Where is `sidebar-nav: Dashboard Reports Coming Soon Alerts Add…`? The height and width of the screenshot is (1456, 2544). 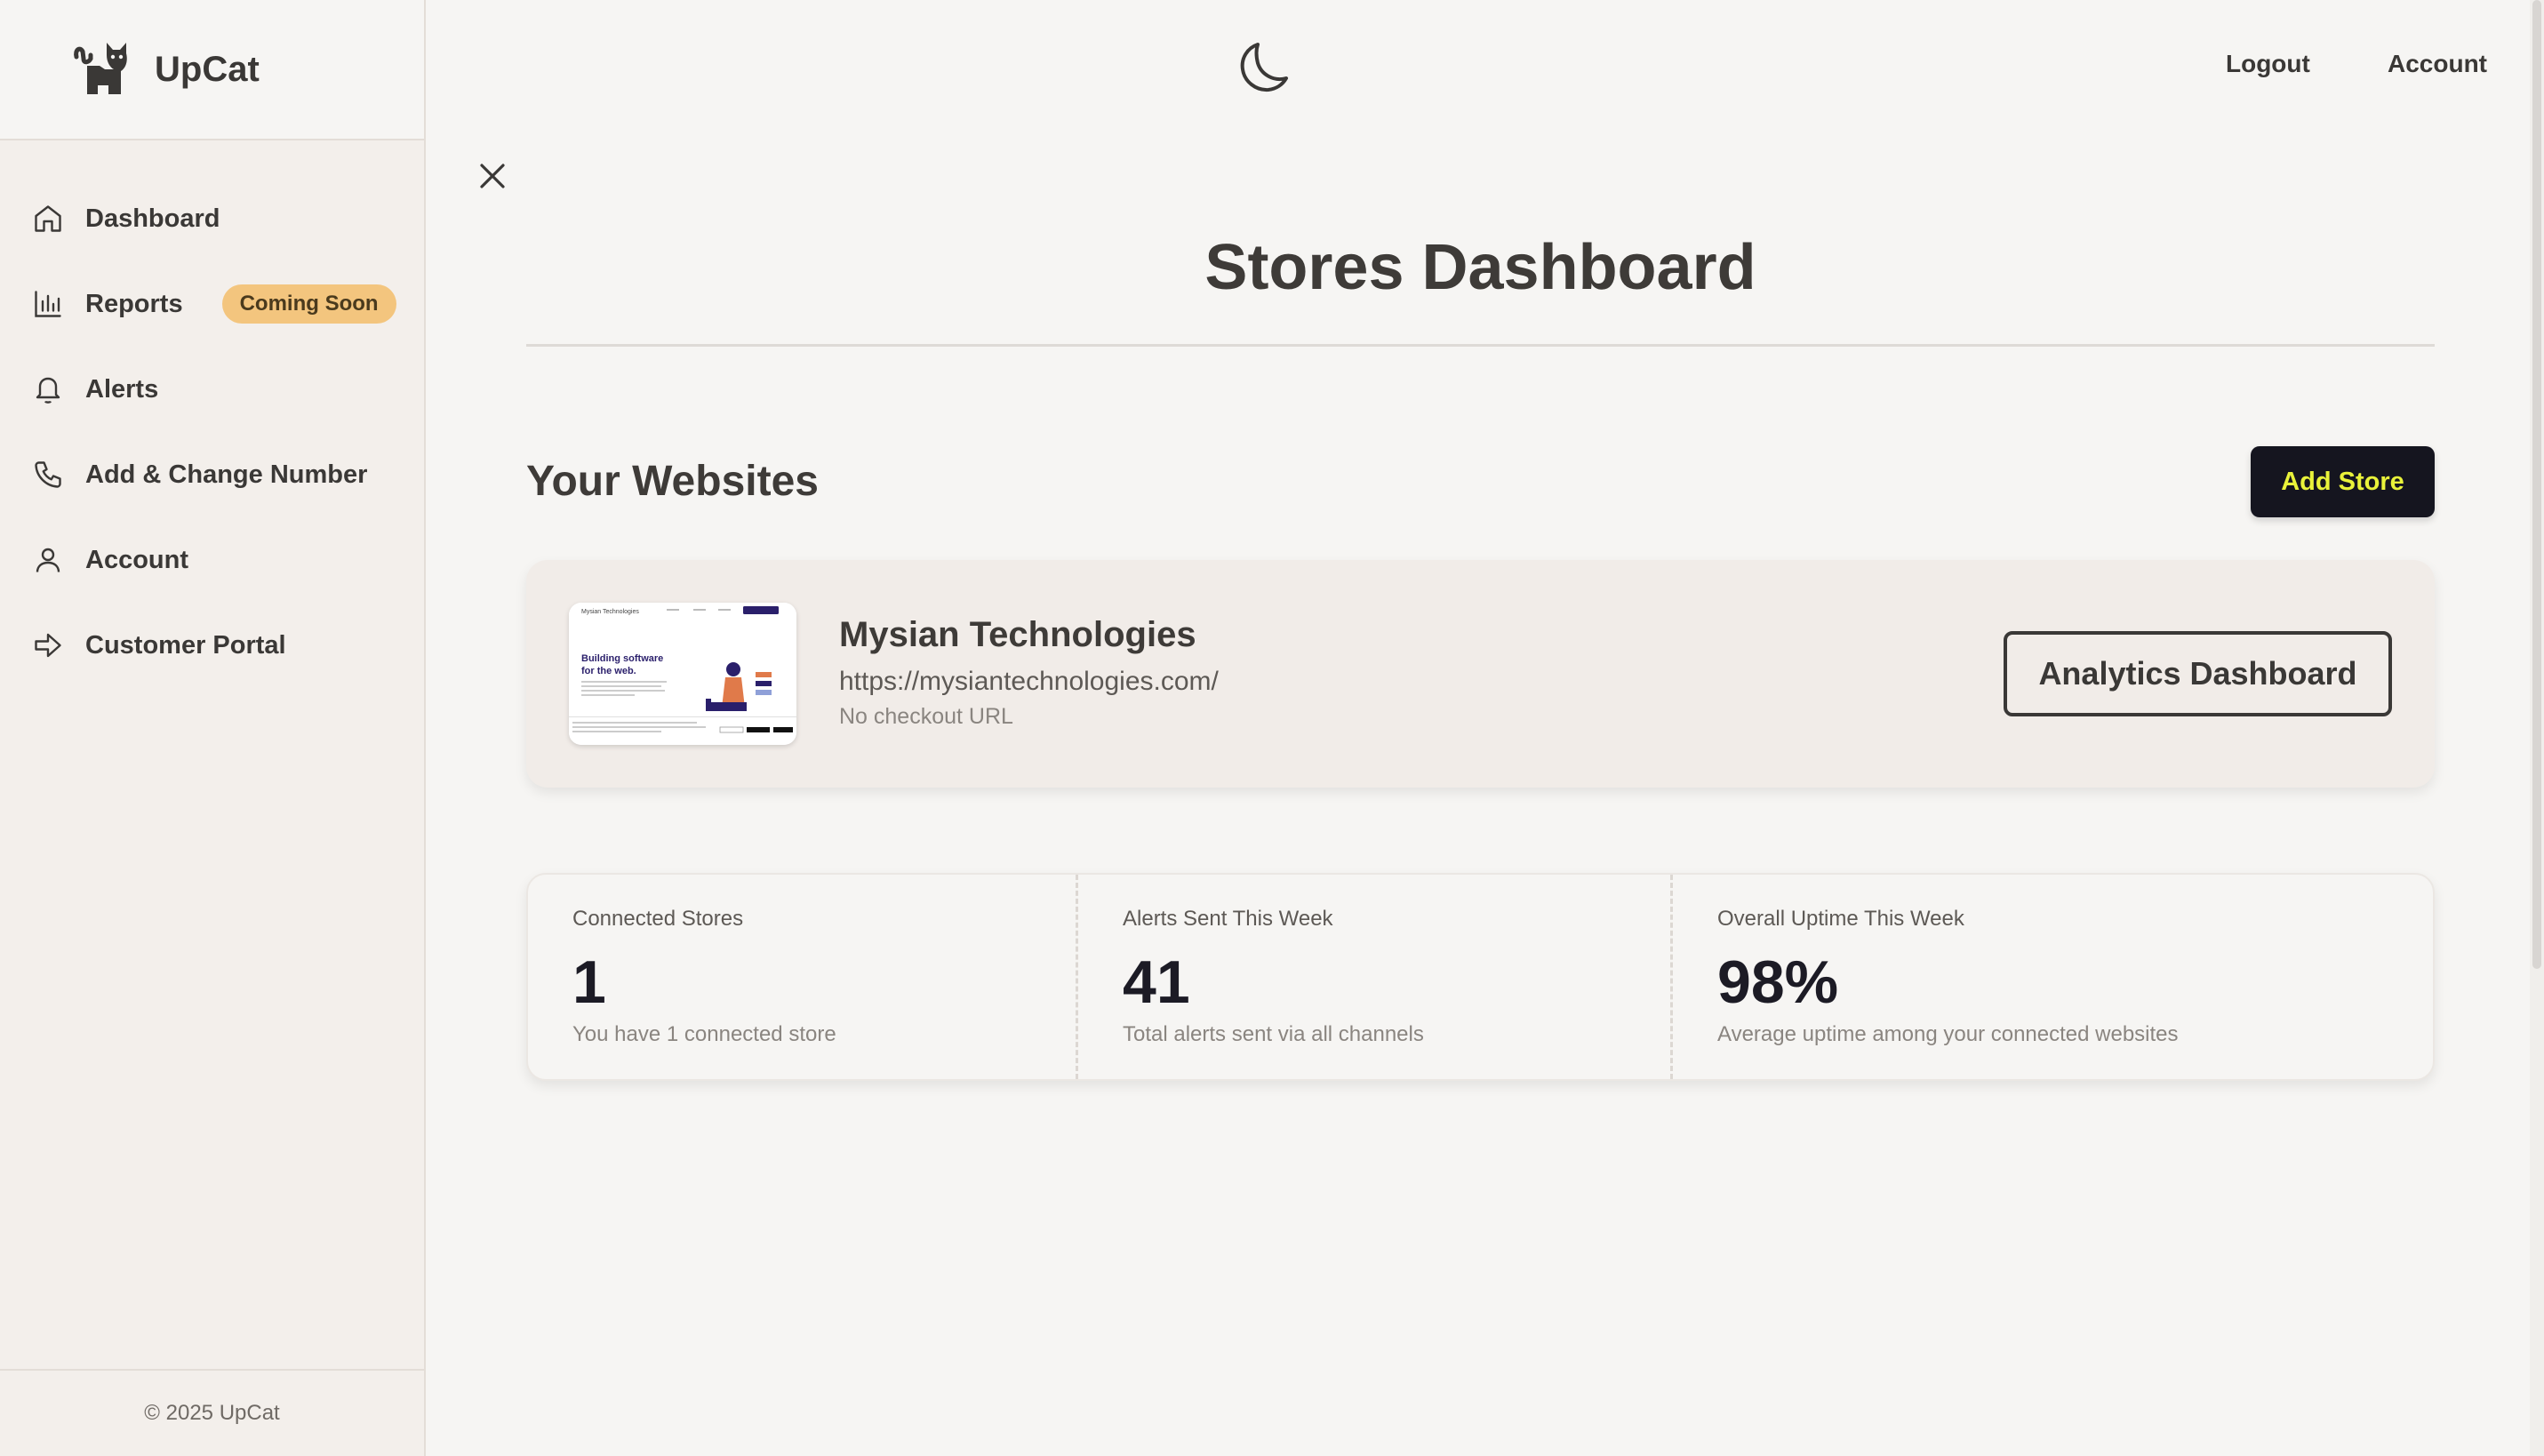 sidebar-nav: Dashboard Reports Coming Soon Alerts Add… is located at coordinates (212, 432).